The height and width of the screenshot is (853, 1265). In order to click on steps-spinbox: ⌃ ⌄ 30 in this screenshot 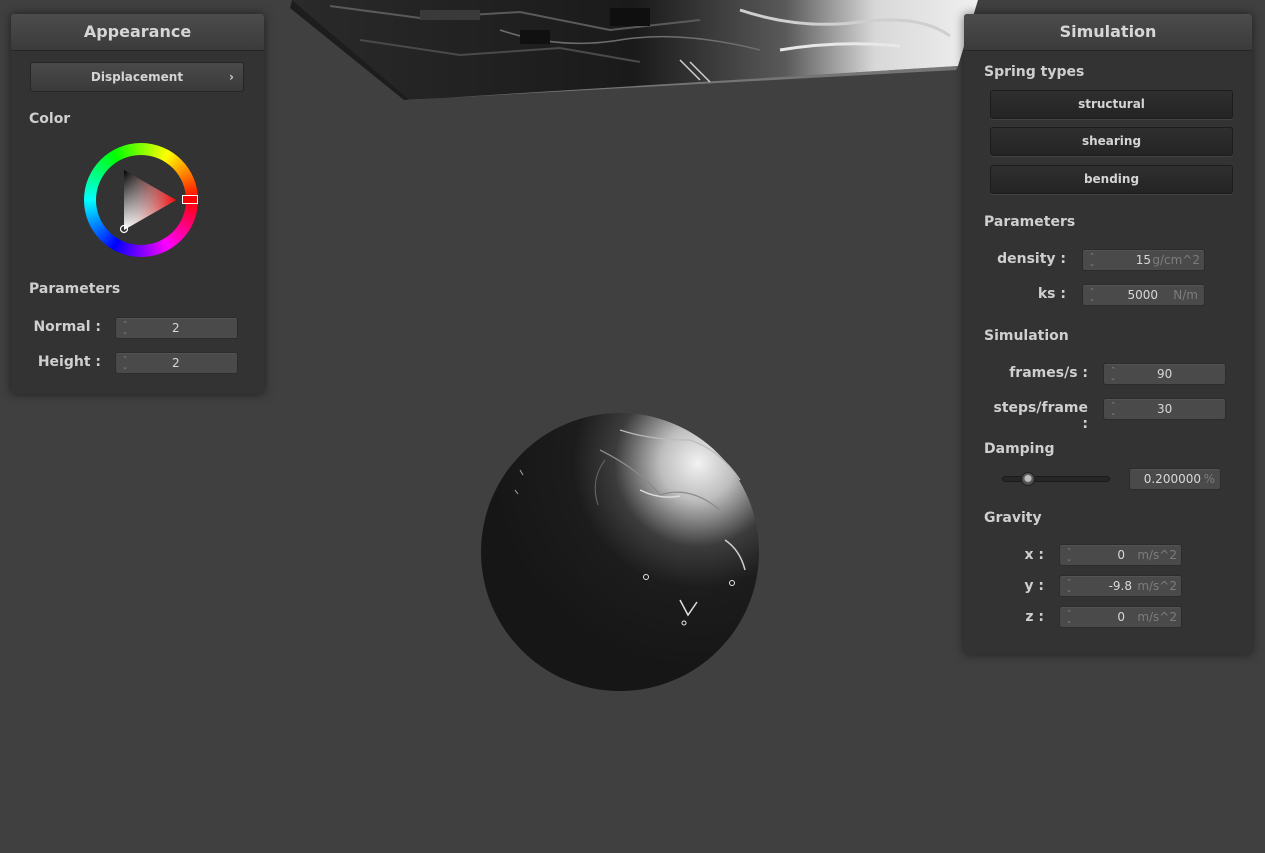, I will do `click(1164, 409)`.